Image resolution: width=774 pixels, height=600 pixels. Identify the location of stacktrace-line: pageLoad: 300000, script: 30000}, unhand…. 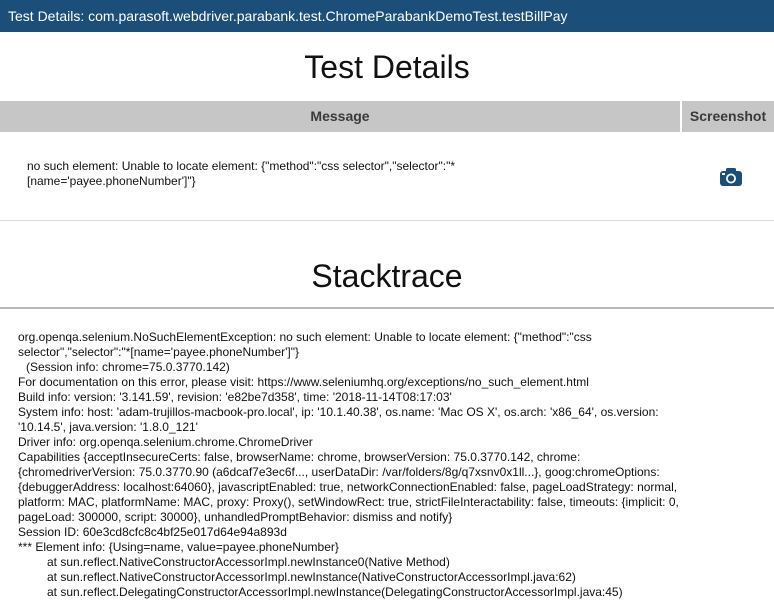
(235, 517).